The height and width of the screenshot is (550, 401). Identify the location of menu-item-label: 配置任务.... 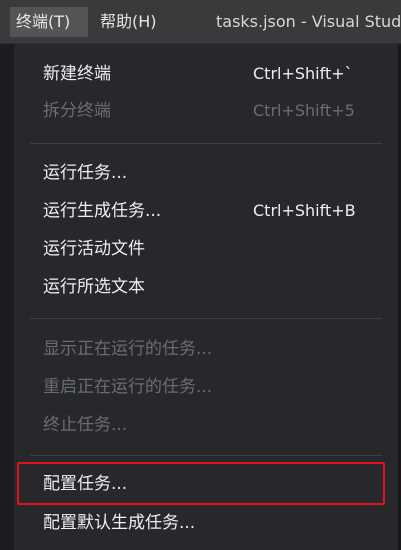
(85, 484).